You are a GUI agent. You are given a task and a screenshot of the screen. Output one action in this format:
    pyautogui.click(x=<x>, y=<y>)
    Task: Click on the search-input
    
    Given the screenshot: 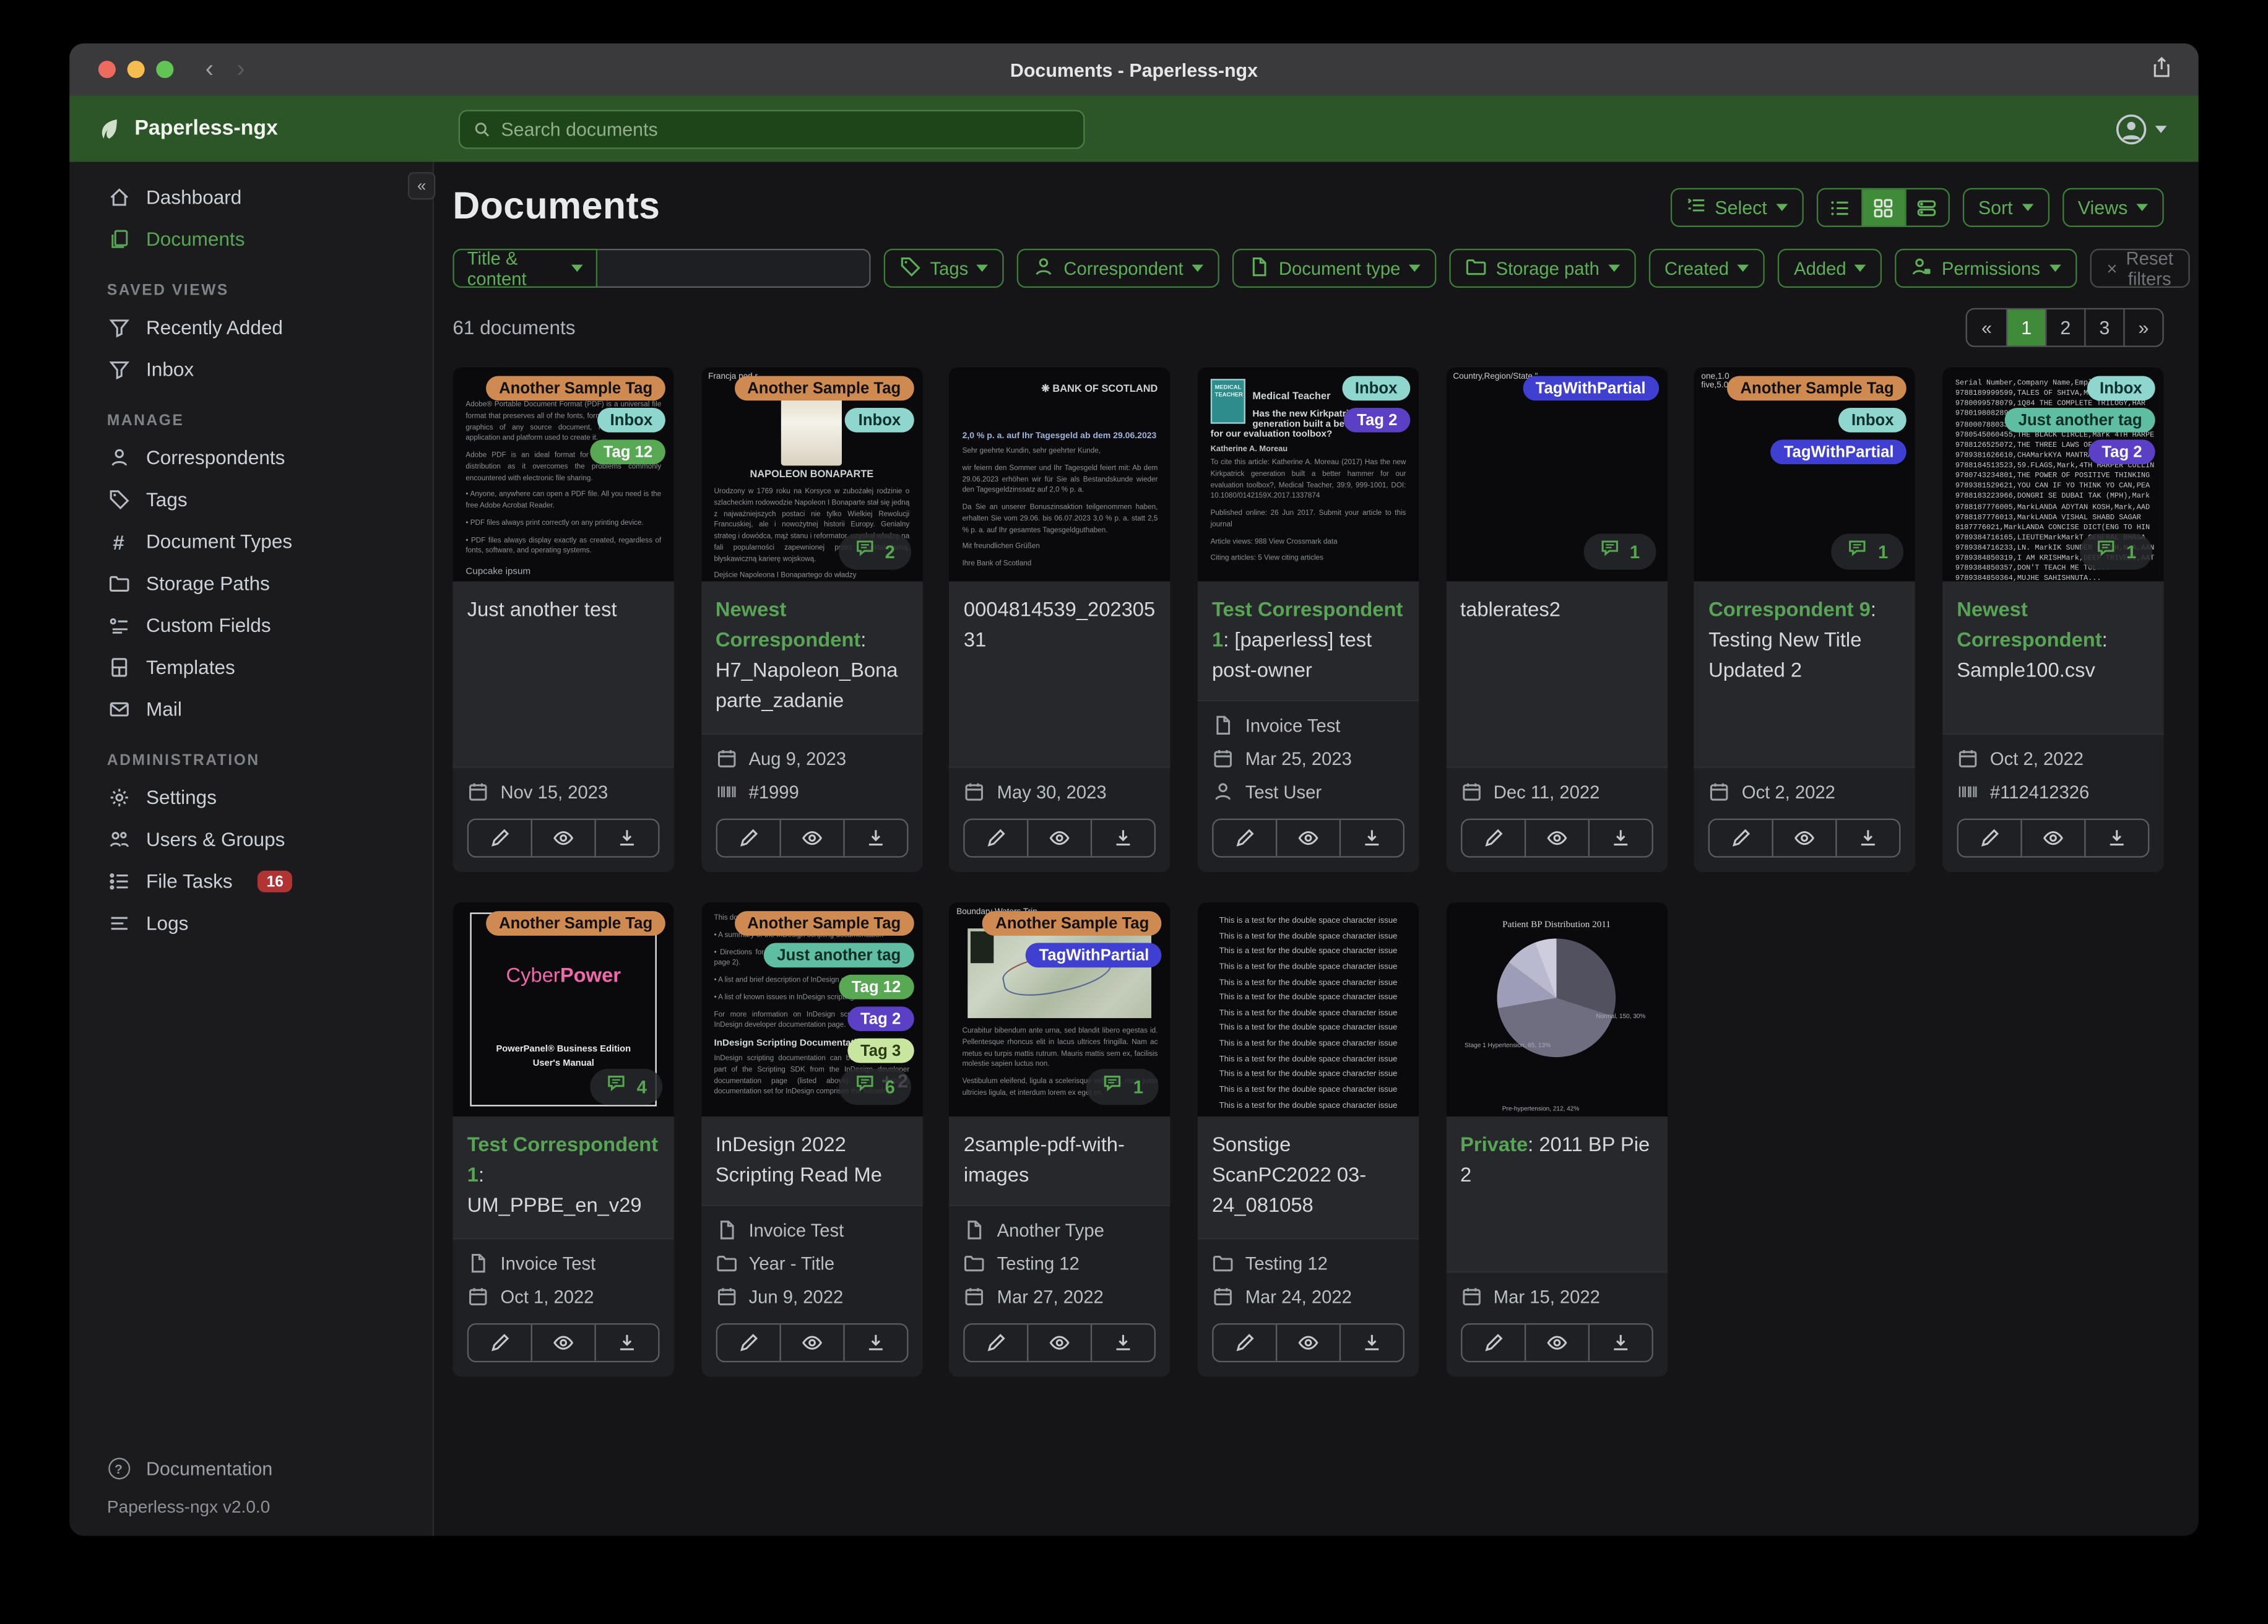 What is the action you would take?
    pyautogui.click(x=786, y=129)
    